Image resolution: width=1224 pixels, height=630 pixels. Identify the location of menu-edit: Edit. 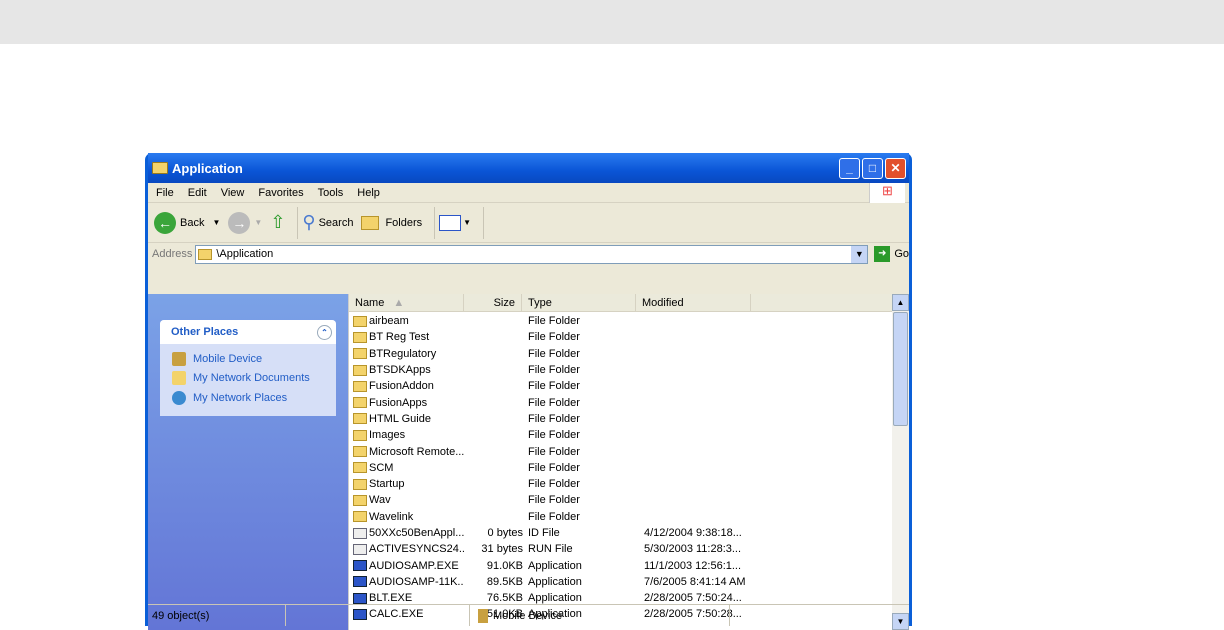
(197, 193).